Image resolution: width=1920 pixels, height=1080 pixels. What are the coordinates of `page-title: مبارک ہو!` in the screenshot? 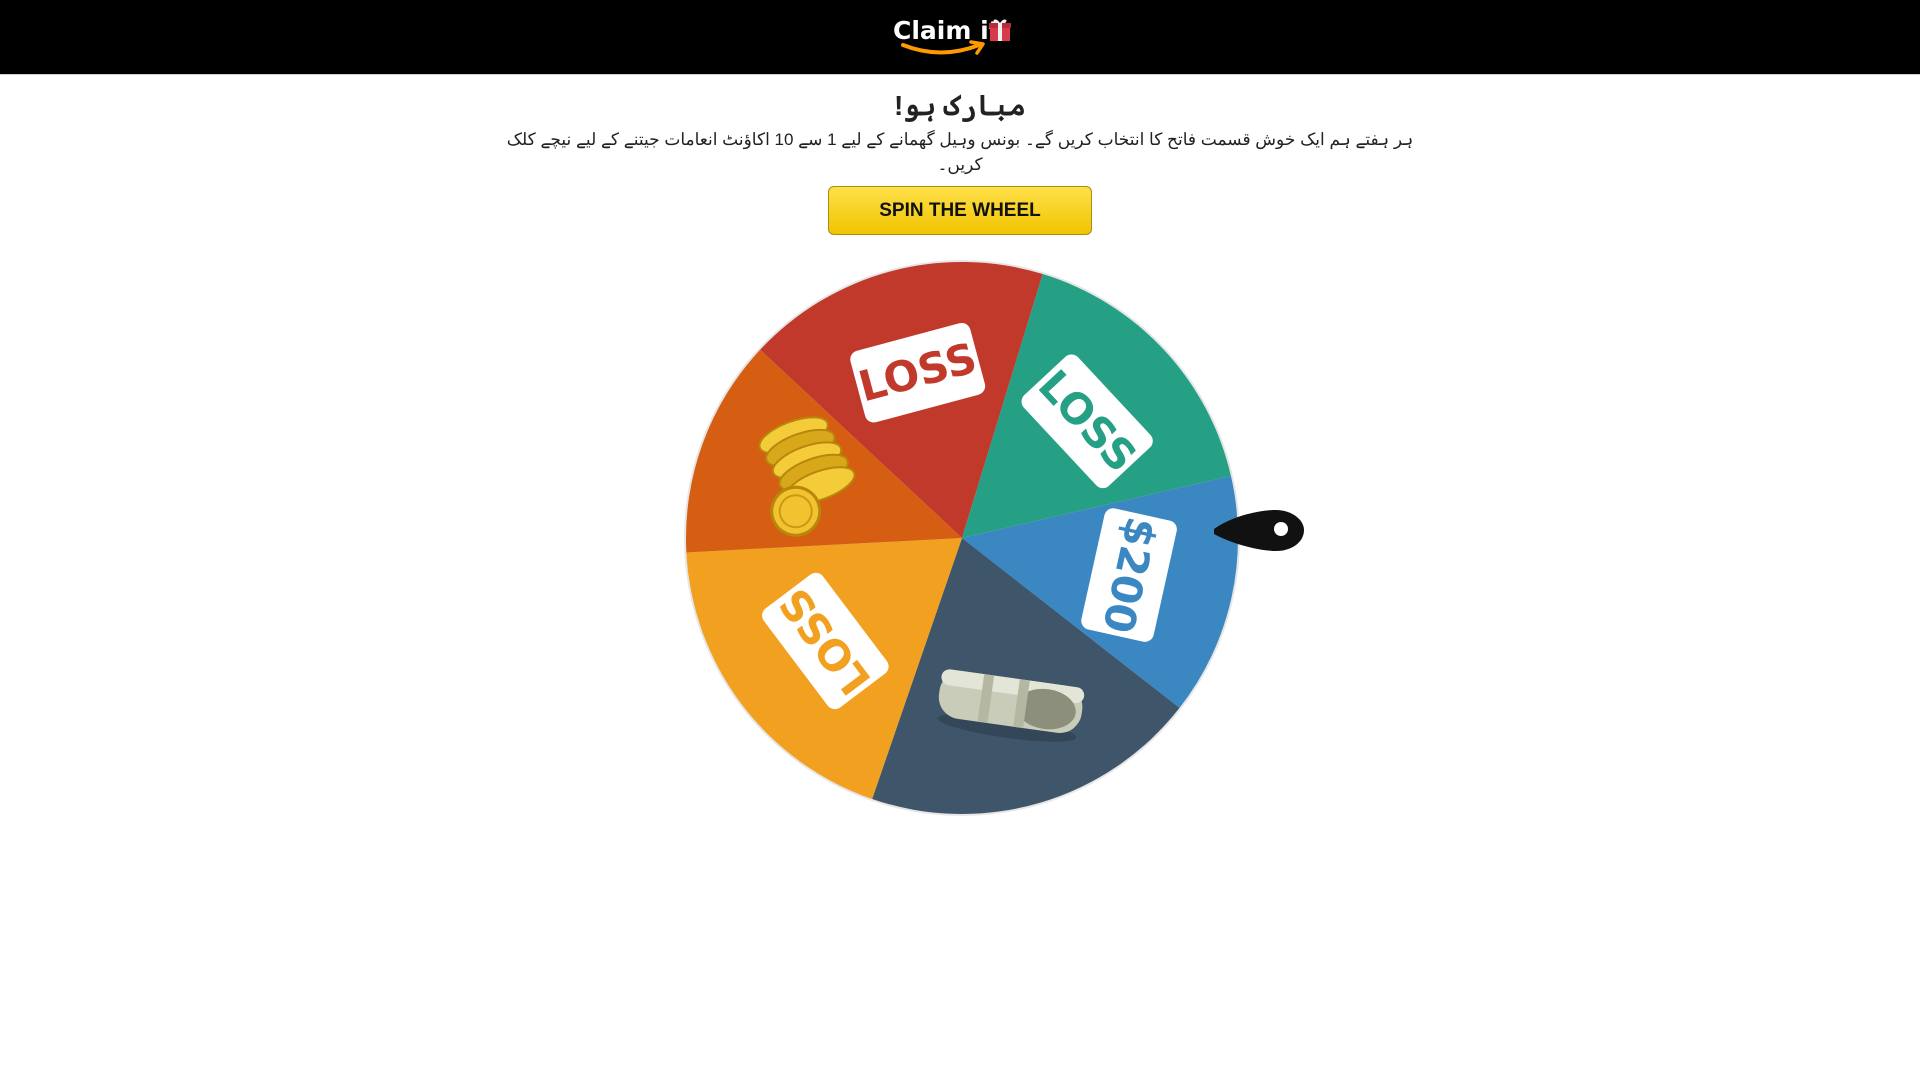 It's located at (960, 105).